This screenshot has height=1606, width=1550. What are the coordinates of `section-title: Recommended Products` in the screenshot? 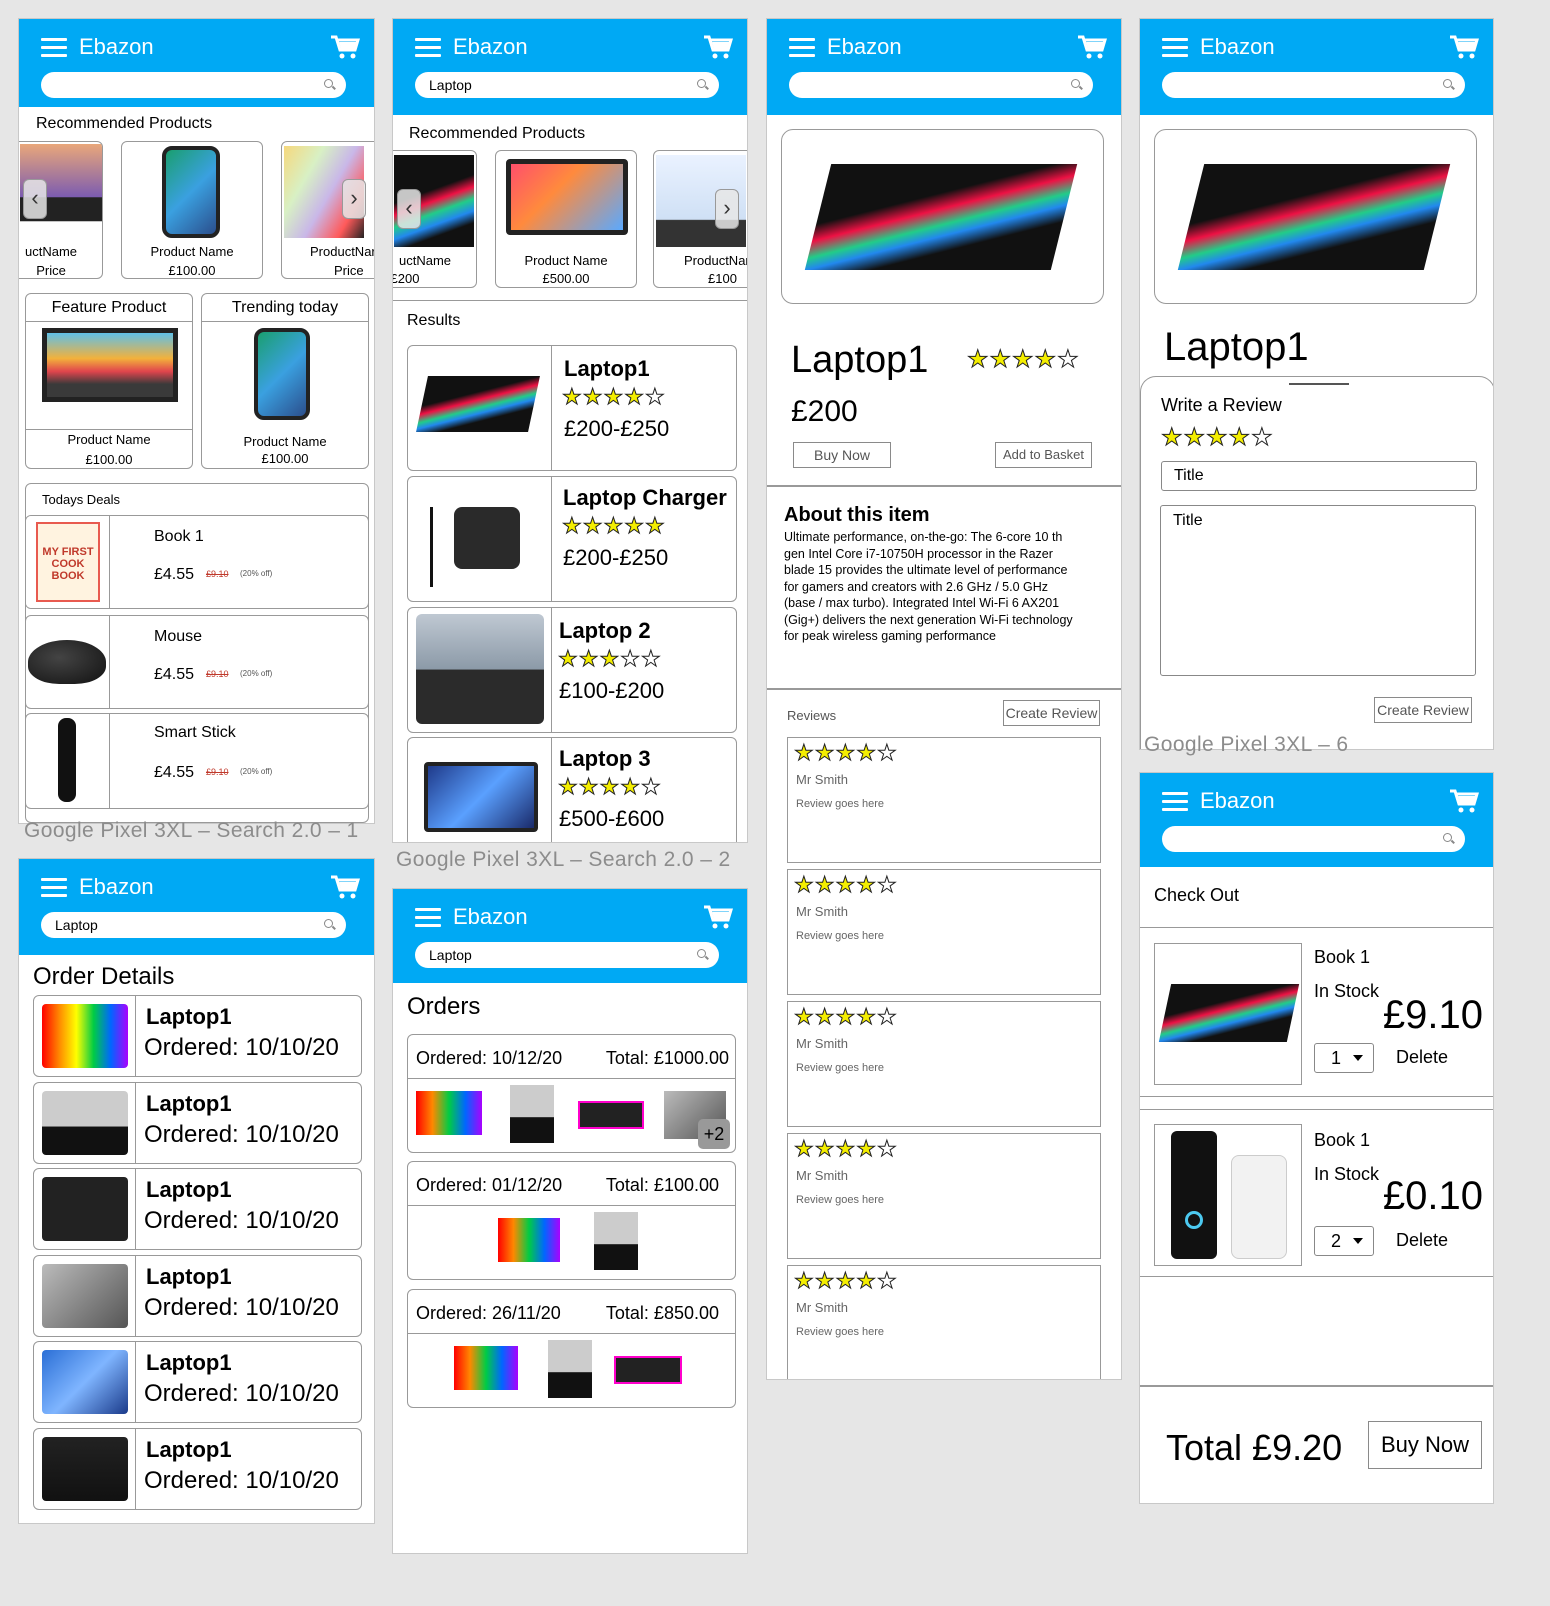 It's located at (497, 133).